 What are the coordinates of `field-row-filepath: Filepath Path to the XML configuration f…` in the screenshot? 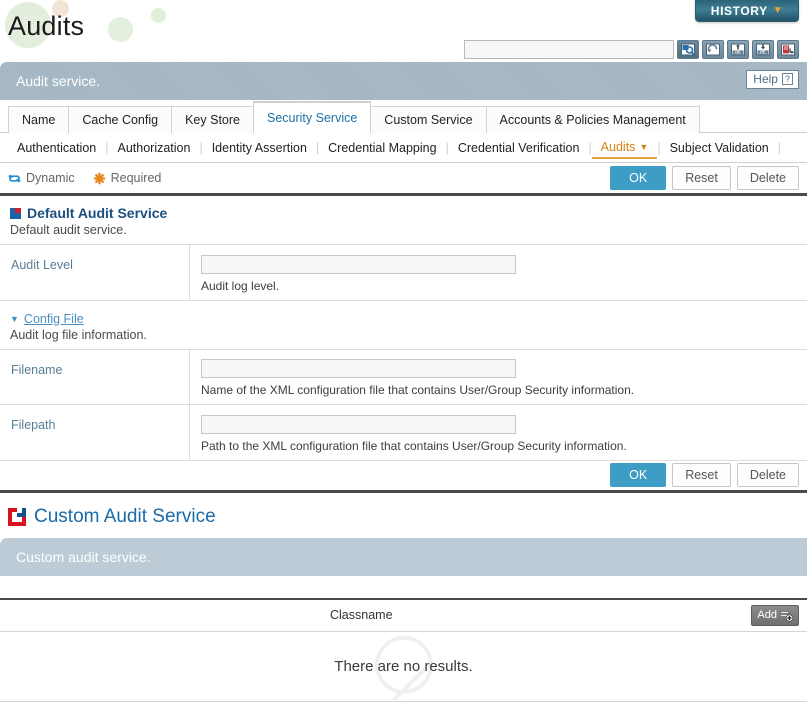 It's located at (403, 433).